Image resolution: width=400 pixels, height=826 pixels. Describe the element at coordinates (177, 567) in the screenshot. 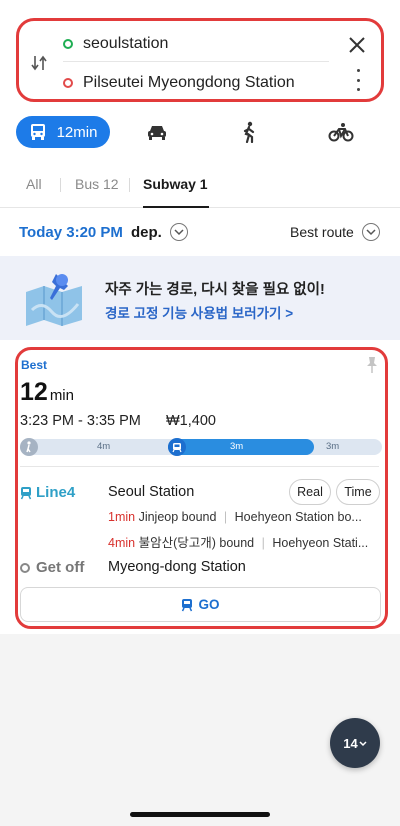

I see `get-off-station: Myeong-dong Station` at that location.